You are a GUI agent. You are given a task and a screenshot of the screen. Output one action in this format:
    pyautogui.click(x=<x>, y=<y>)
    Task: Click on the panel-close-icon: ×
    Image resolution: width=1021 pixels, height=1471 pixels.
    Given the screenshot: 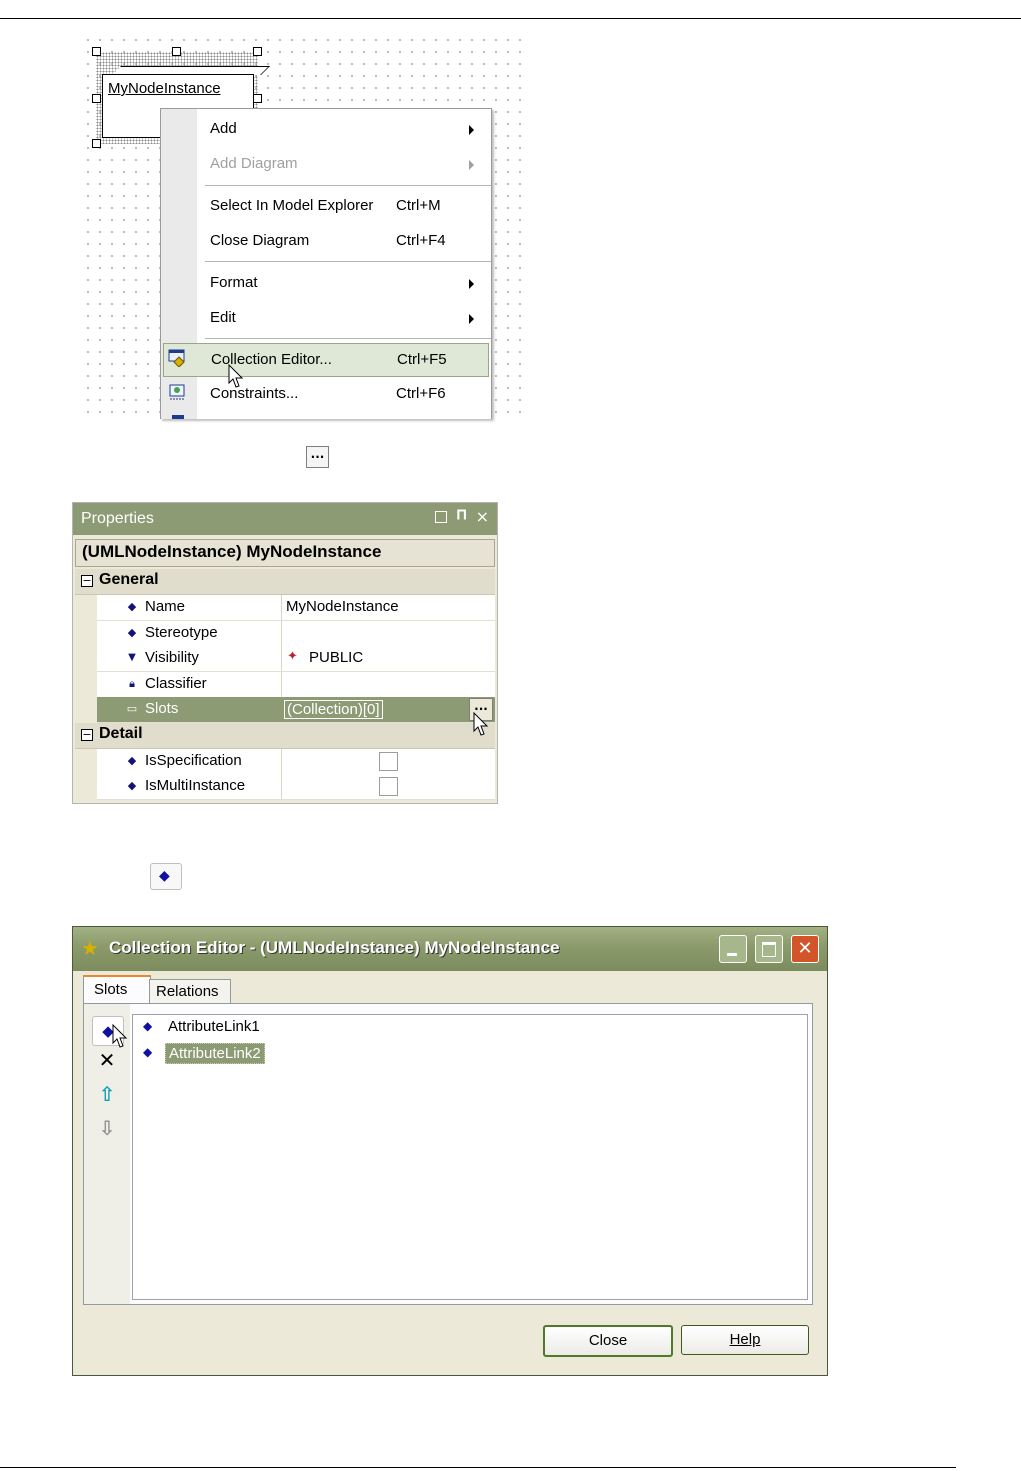 What is the action you would take?
    pyautogui.click(x=482, y=516)
    